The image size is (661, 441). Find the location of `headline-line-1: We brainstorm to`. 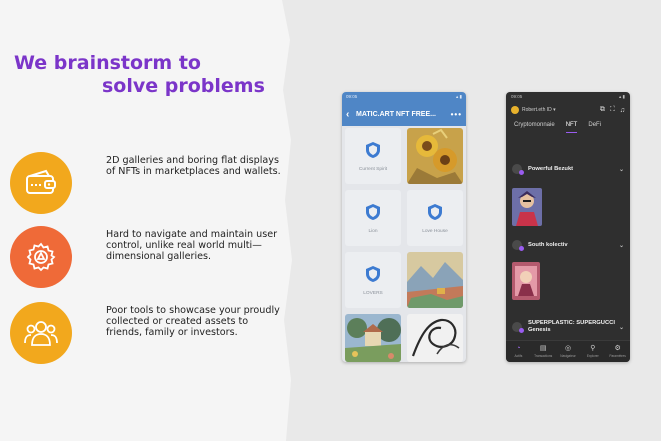

headline-line-1: We brainstorm to is located at coordinates (107, 63).